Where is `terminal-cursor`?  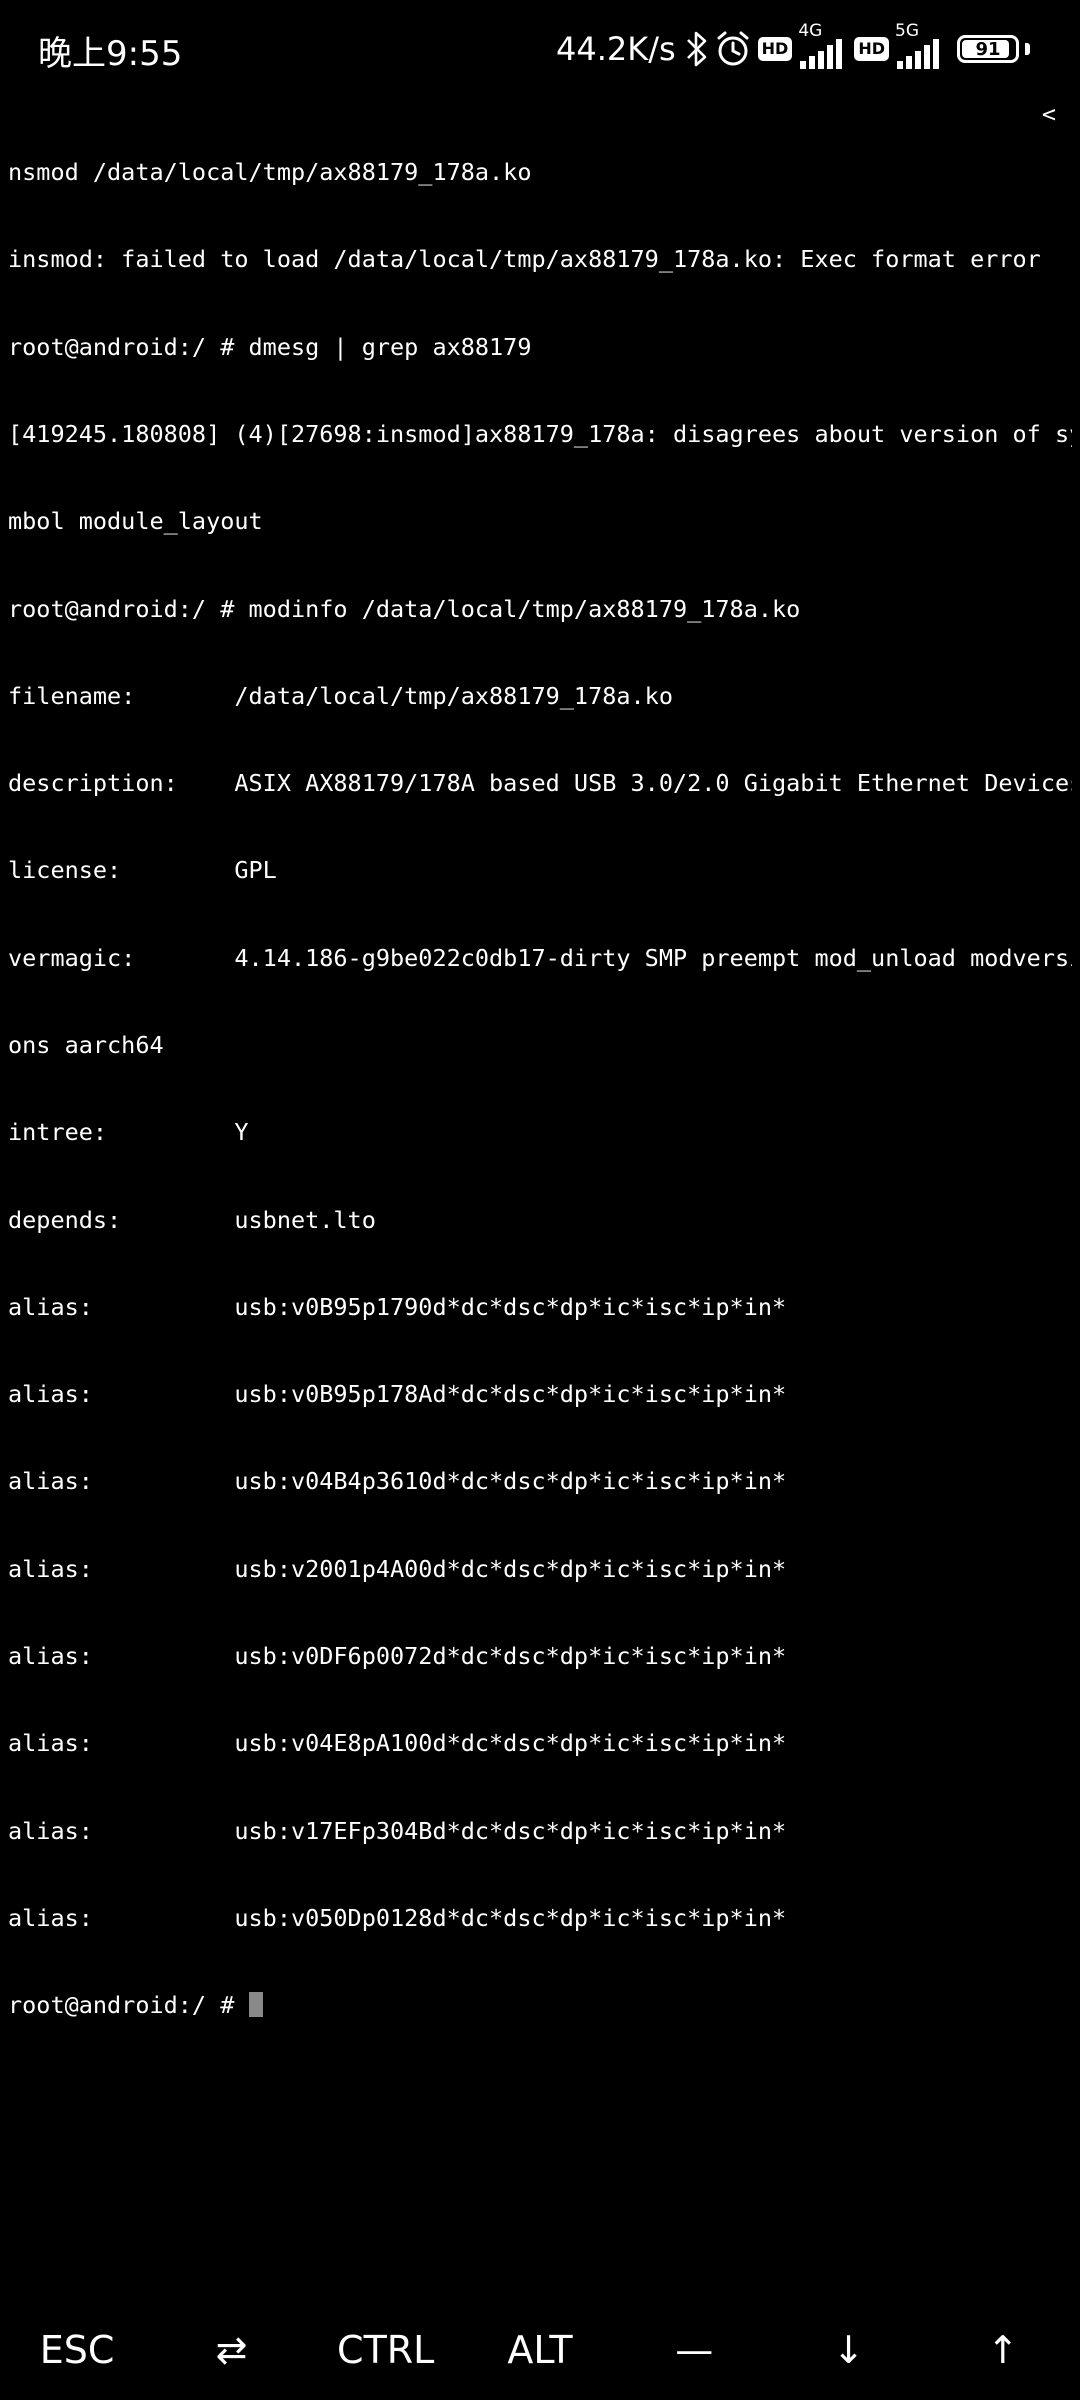 terminal-cursor is located at coordinates (255, 2005).